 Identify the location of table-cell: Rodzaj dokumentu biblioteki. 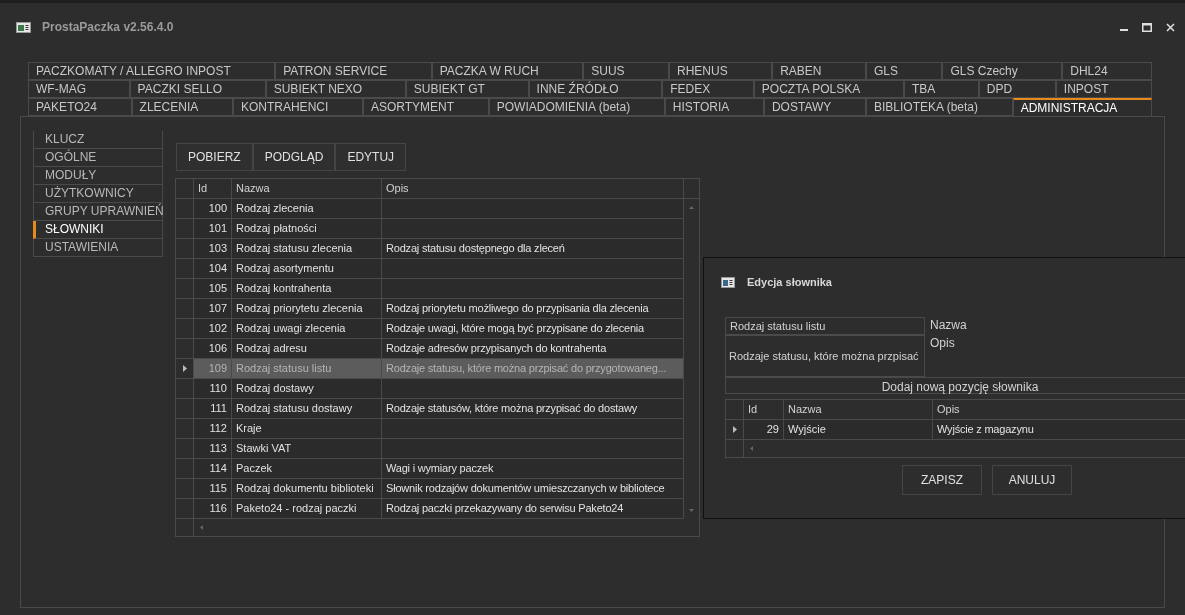
(307, 488).